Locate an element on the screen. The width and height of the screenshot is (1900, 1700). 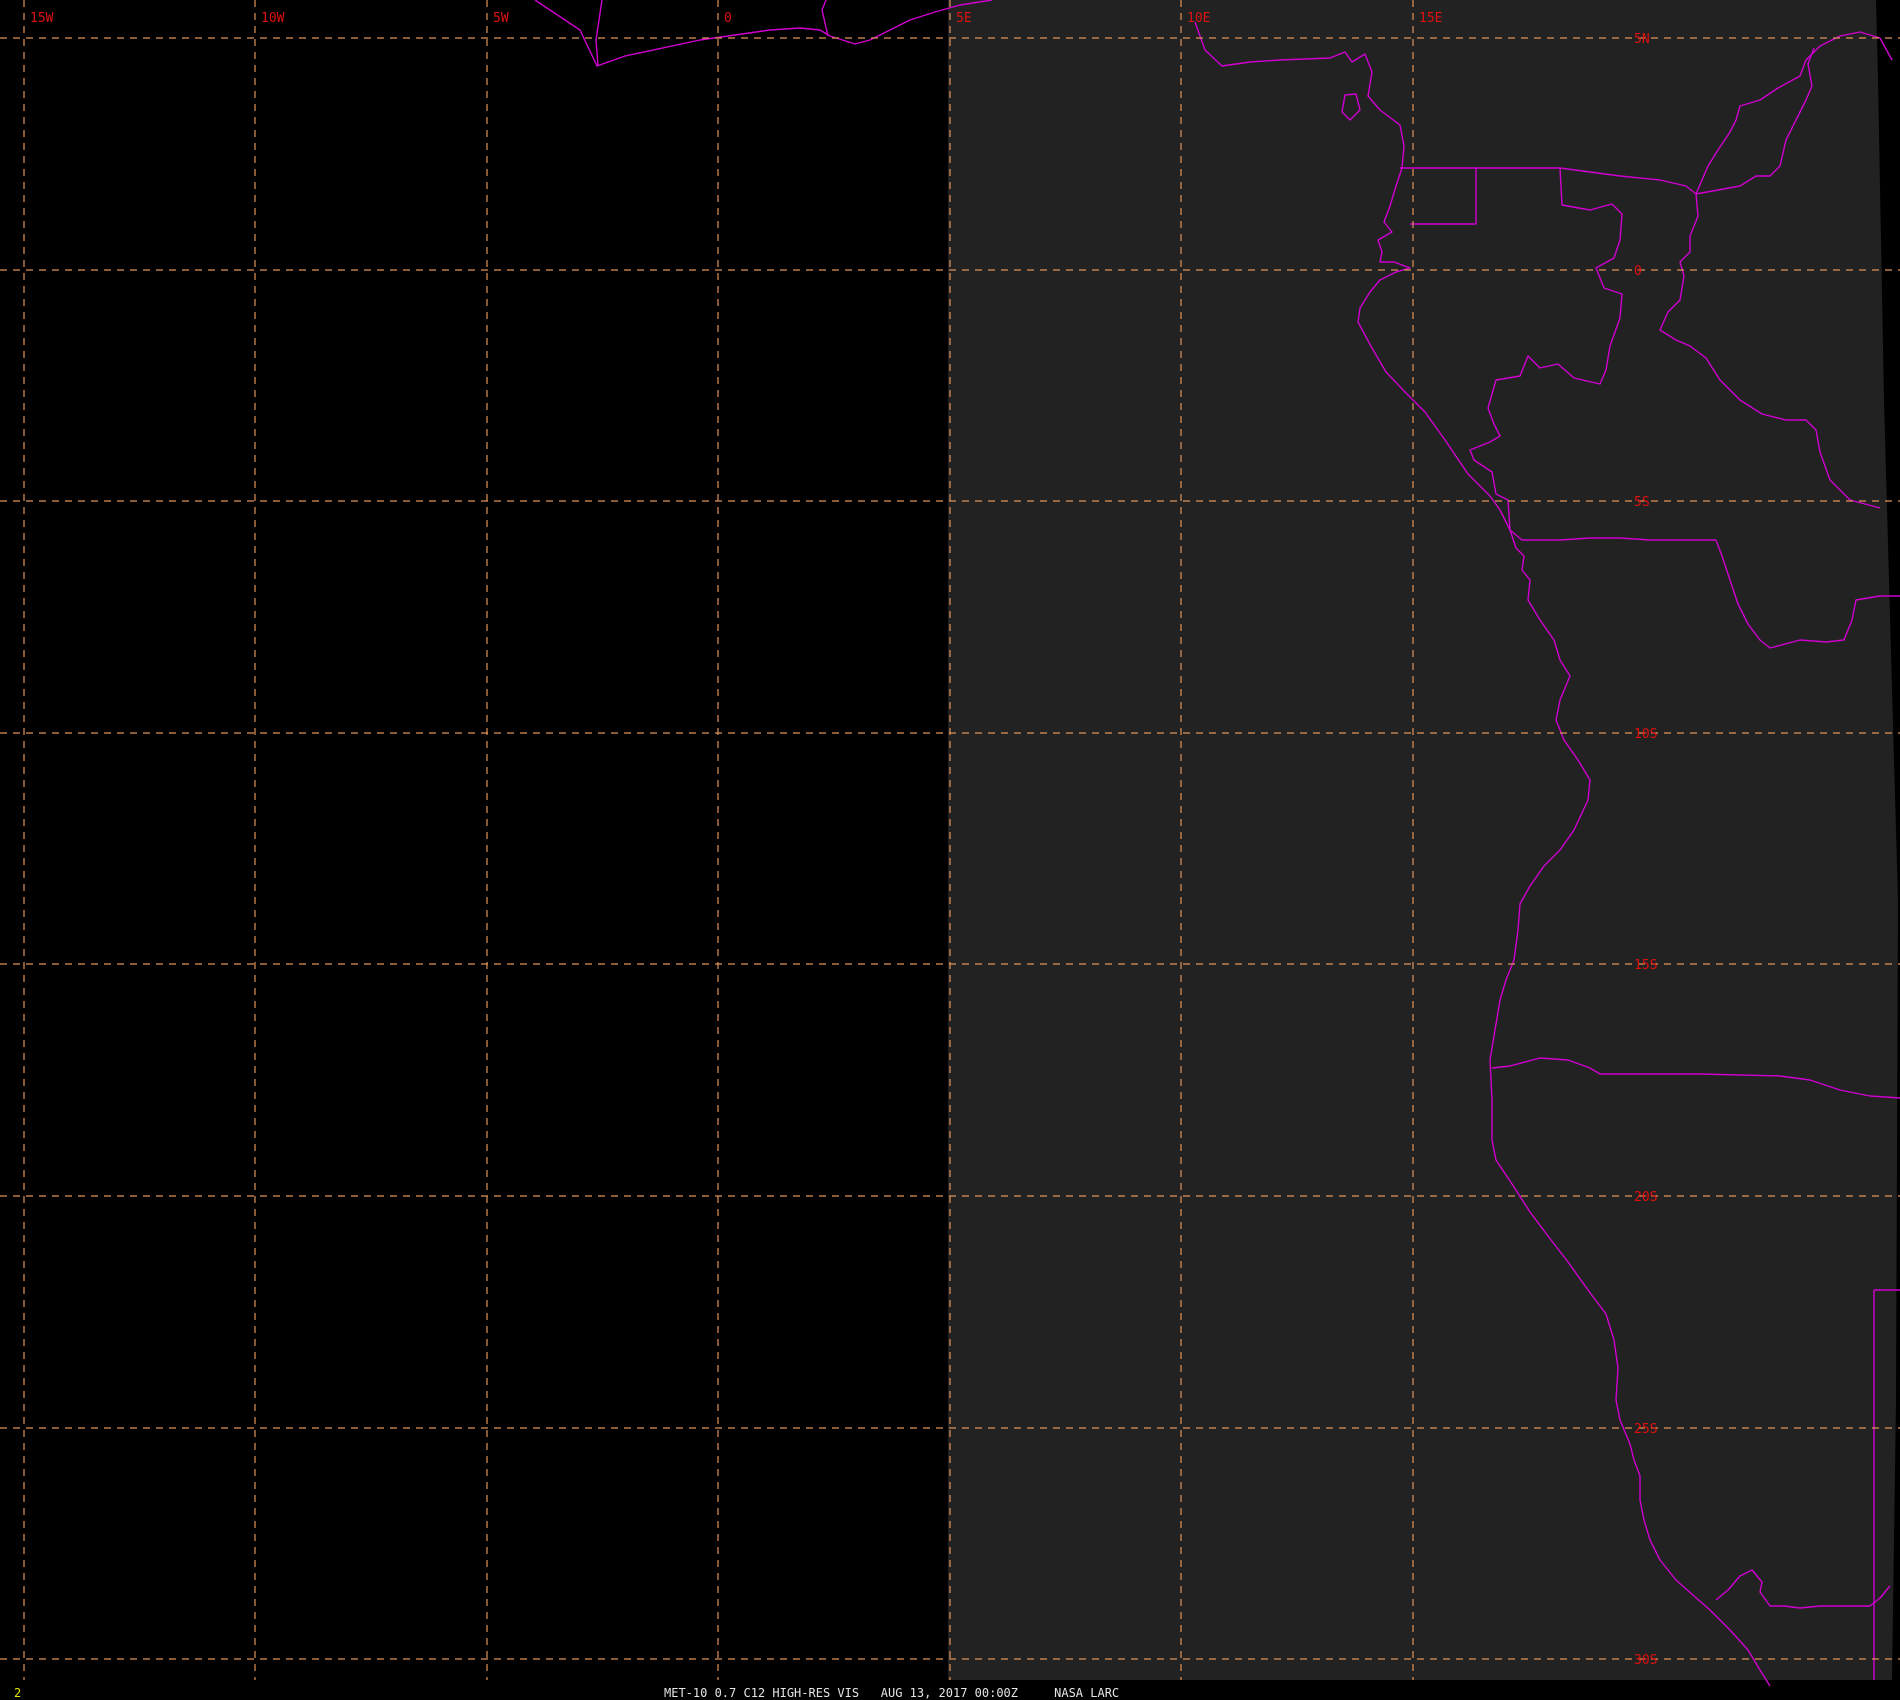
longitude-label: 0 is located at coordinates (728, 18).